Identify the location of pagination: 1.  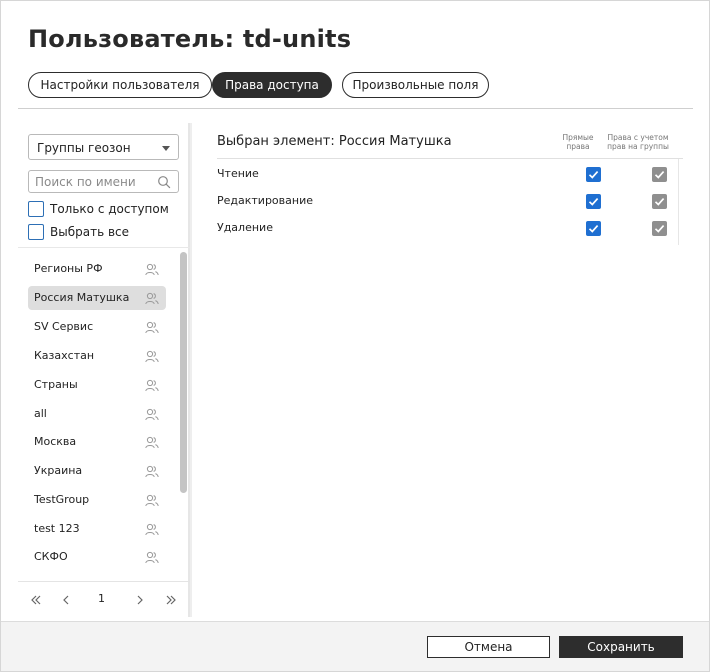
(103, 600).